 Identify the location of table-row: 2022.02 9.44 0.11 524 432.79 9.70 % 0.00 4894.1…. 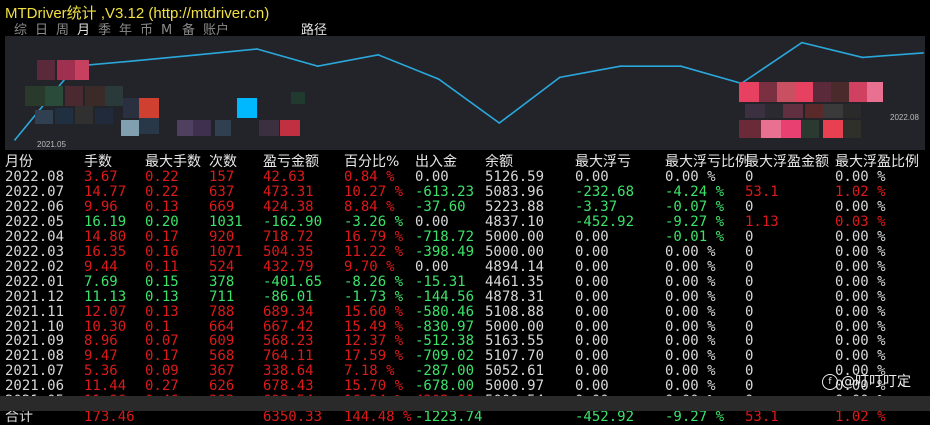
(465, 266).